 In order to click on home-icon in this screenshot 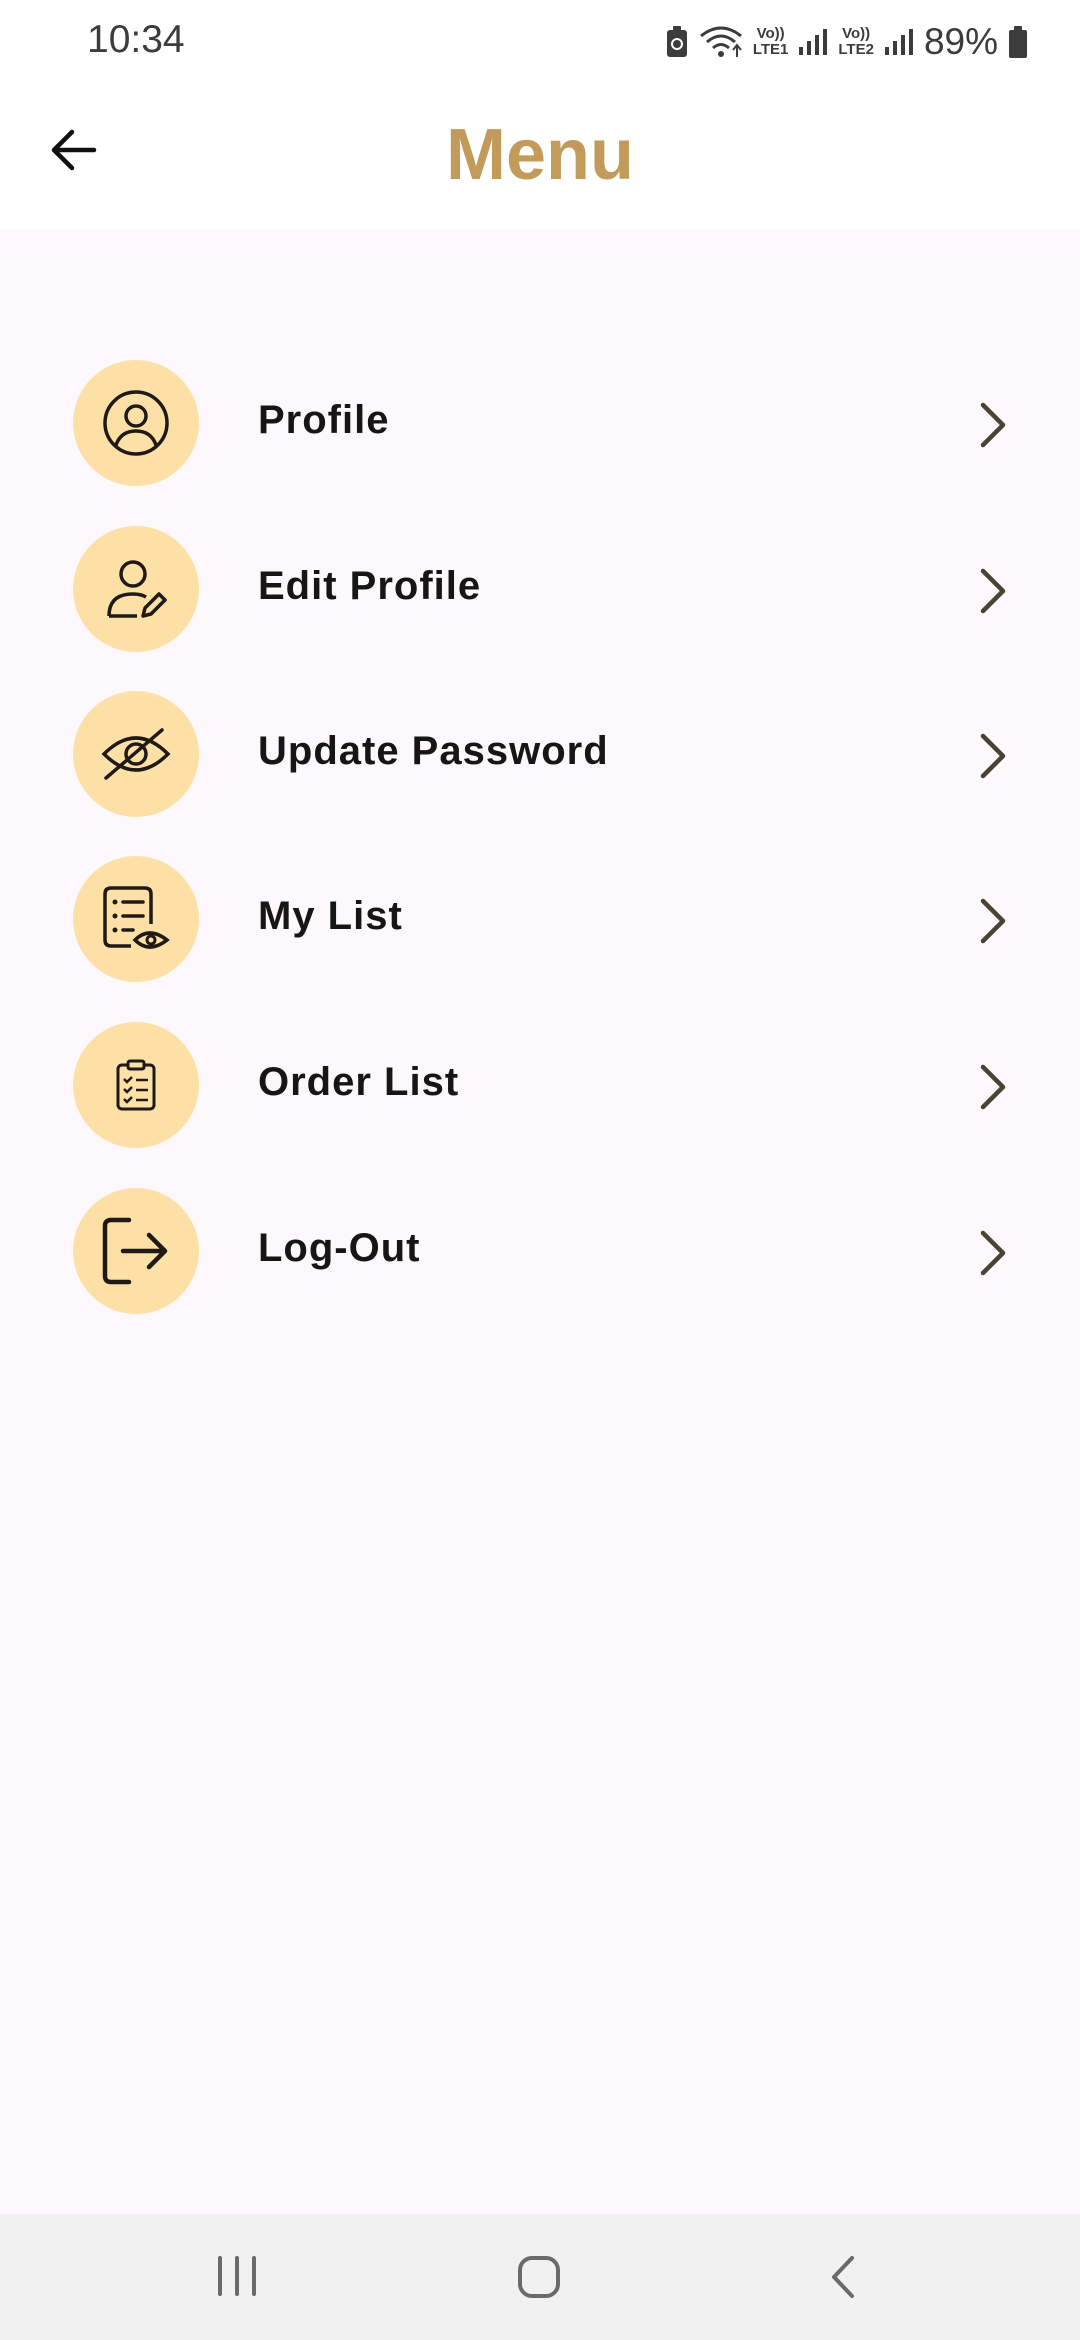, I will do `click(539, 2277)`.